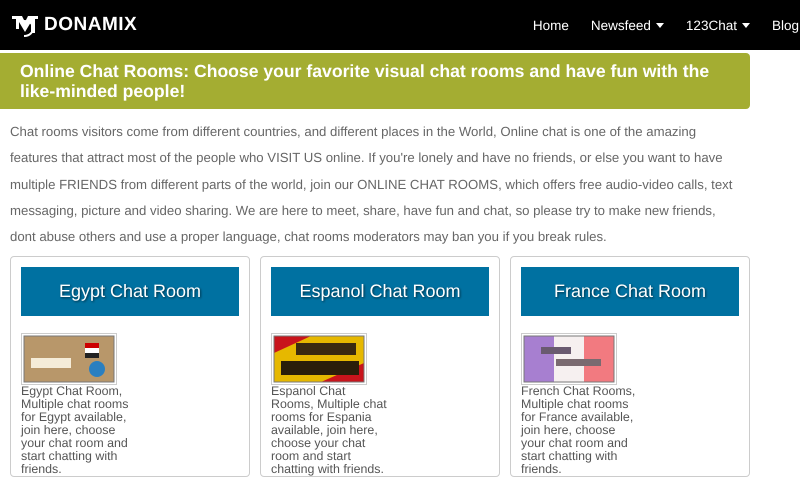  I want to click on room-button: Egypt Chat Room, so click(130, 291).